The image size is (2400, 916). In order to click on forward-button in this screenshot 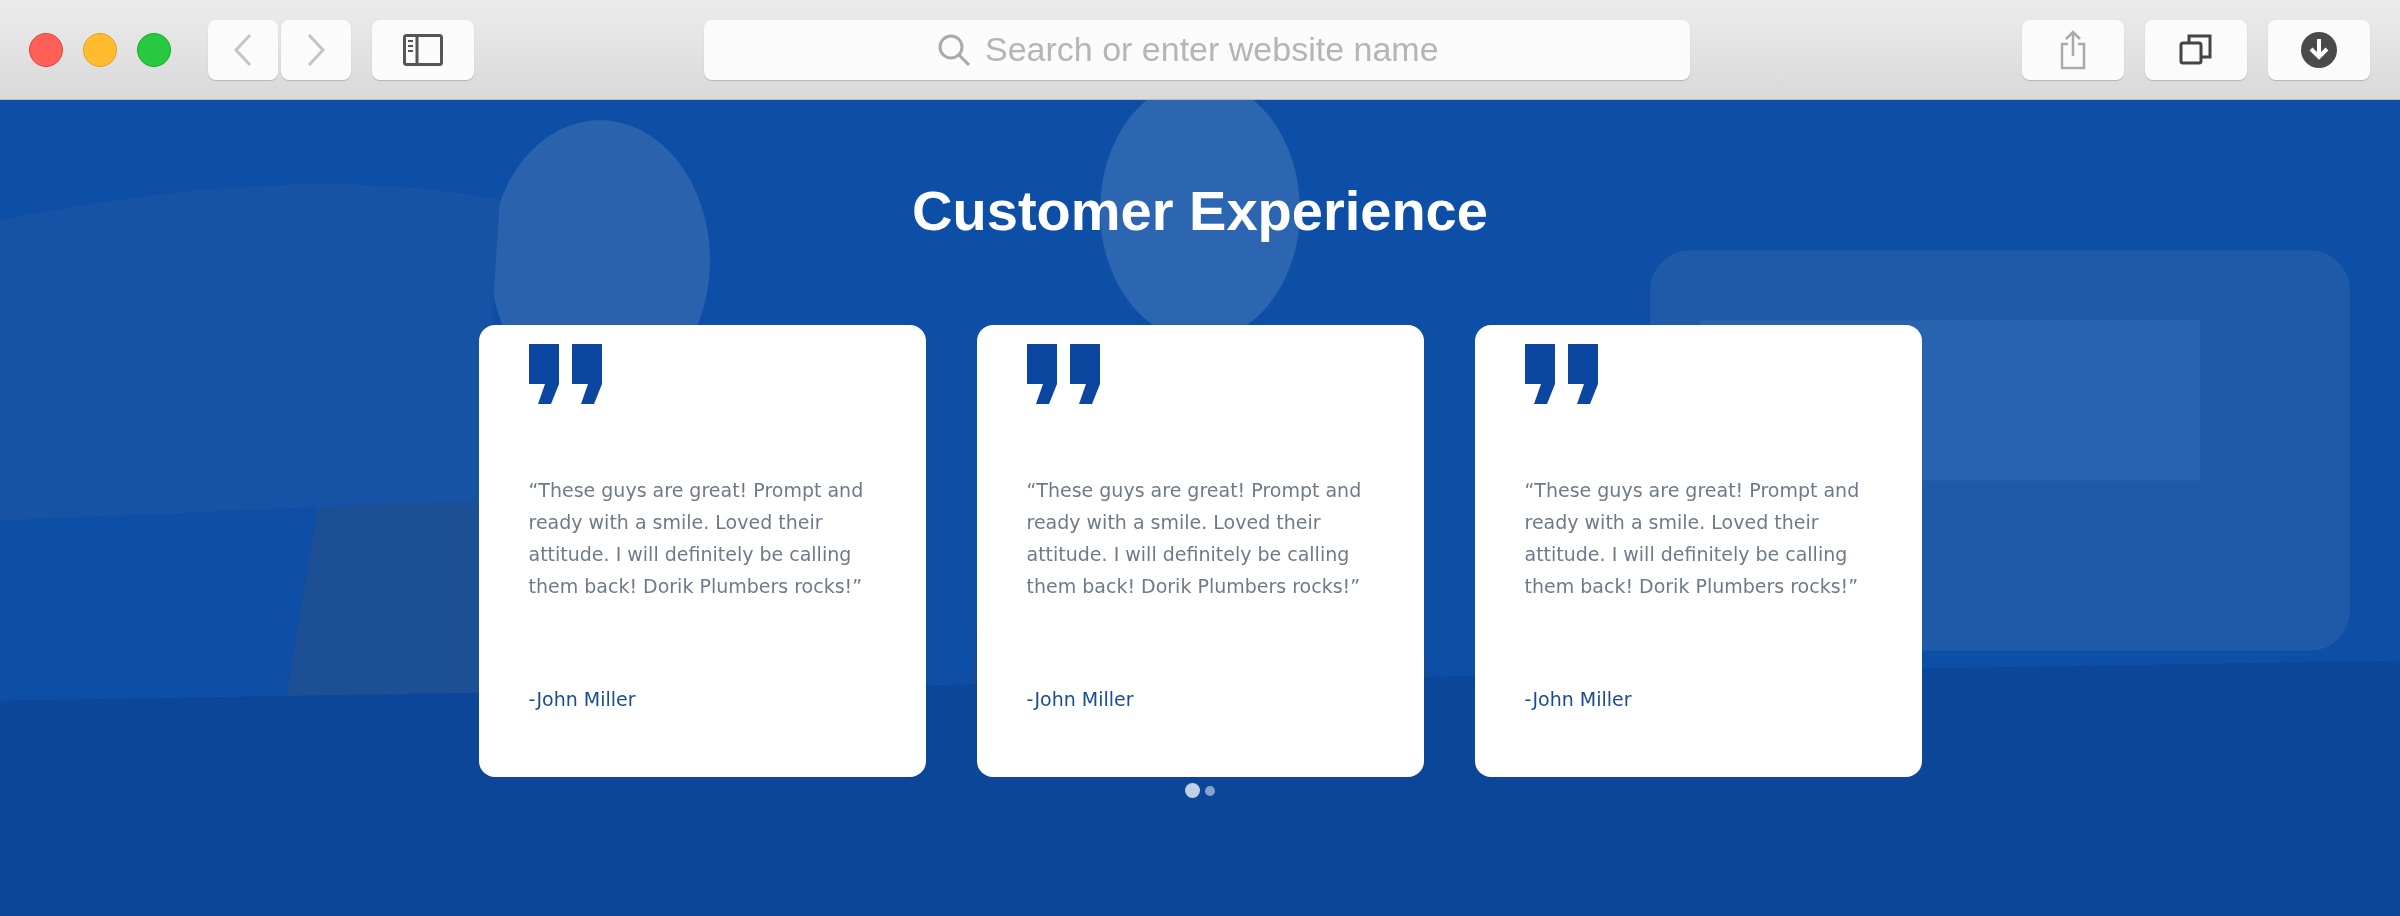, I will do `click(316, 49)`.